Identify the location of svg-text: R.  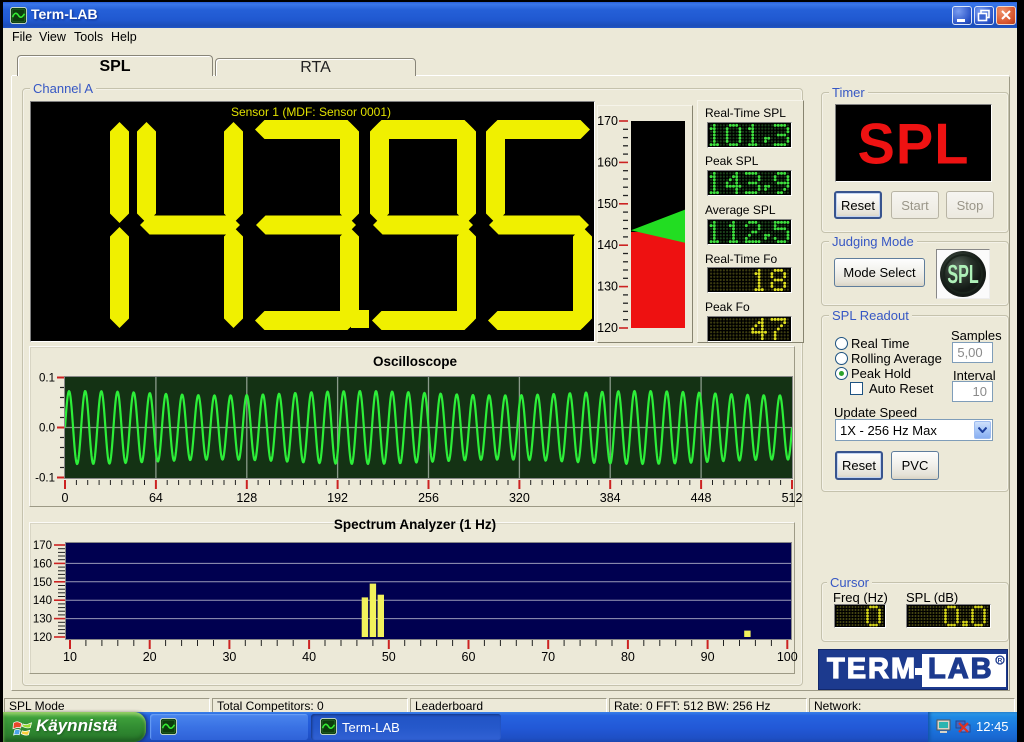
(1000, 661).